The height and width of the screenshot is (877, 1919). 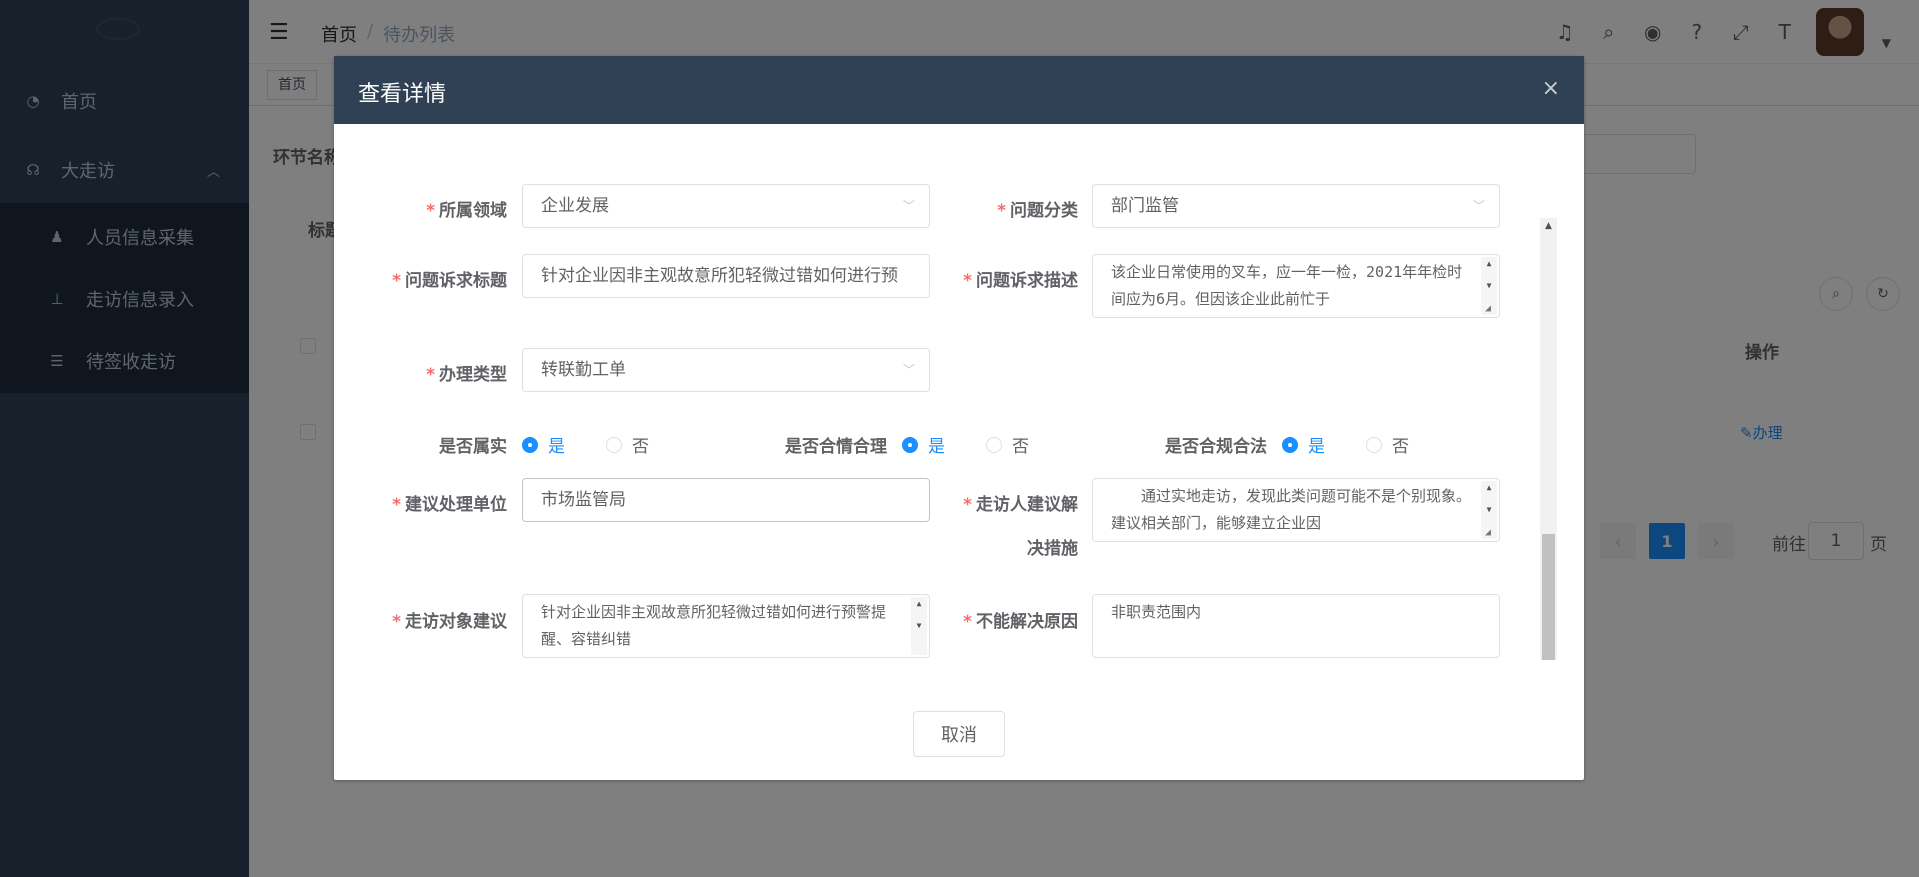 I want to click on handle-type-select: 转联勤工单 ﹀, so click(x=726, y=370).